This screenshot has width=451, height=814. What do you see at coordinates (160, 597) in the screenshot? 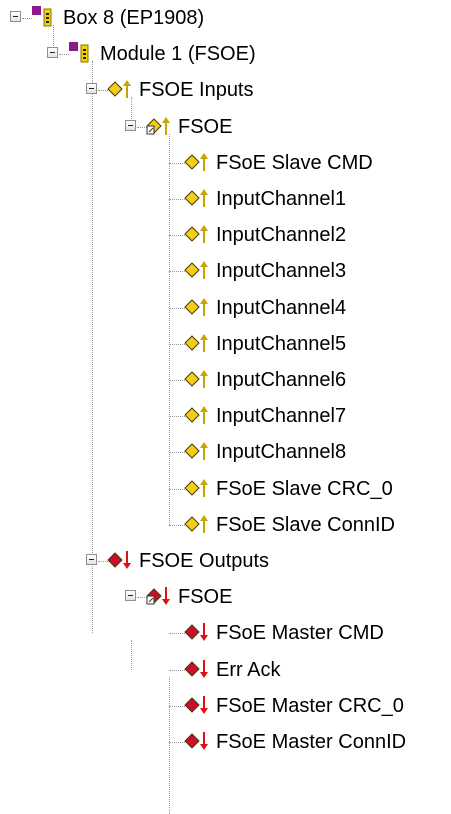
I see `output-group-icon` at bounding box center [160, 597].